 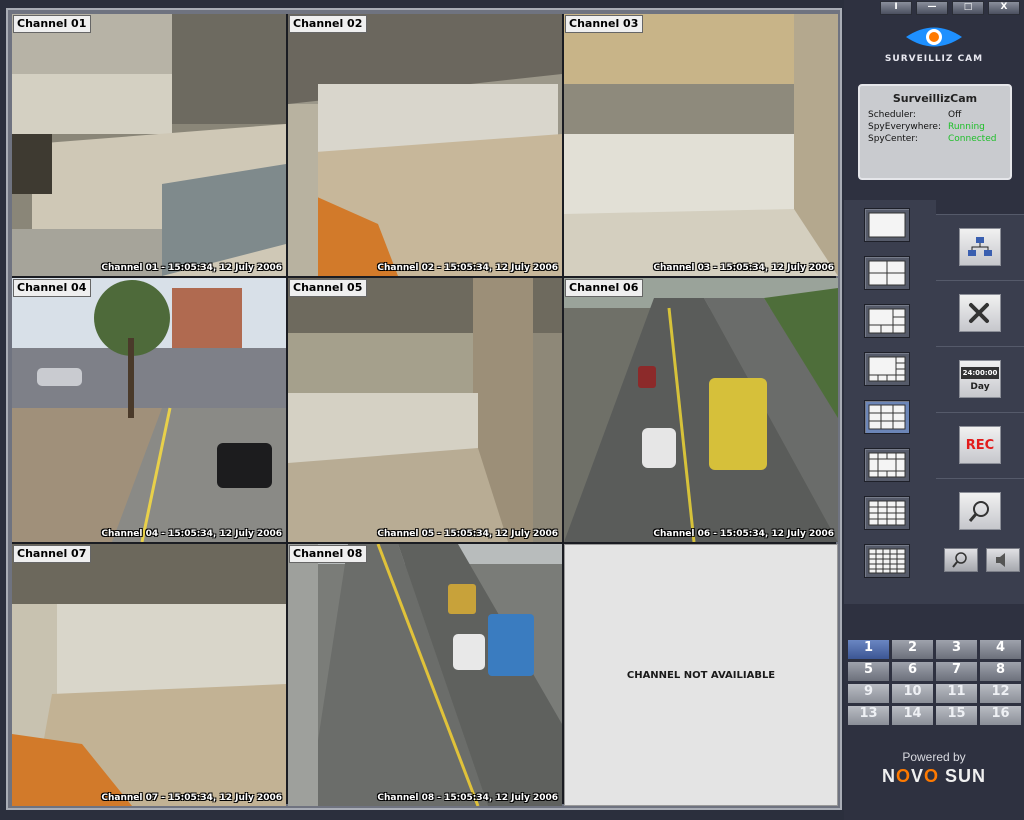 What do you see at coordinates (893, 139) in the screenshot?
I see `status-key: SpyCenter:` at bounding box center [893, 139].